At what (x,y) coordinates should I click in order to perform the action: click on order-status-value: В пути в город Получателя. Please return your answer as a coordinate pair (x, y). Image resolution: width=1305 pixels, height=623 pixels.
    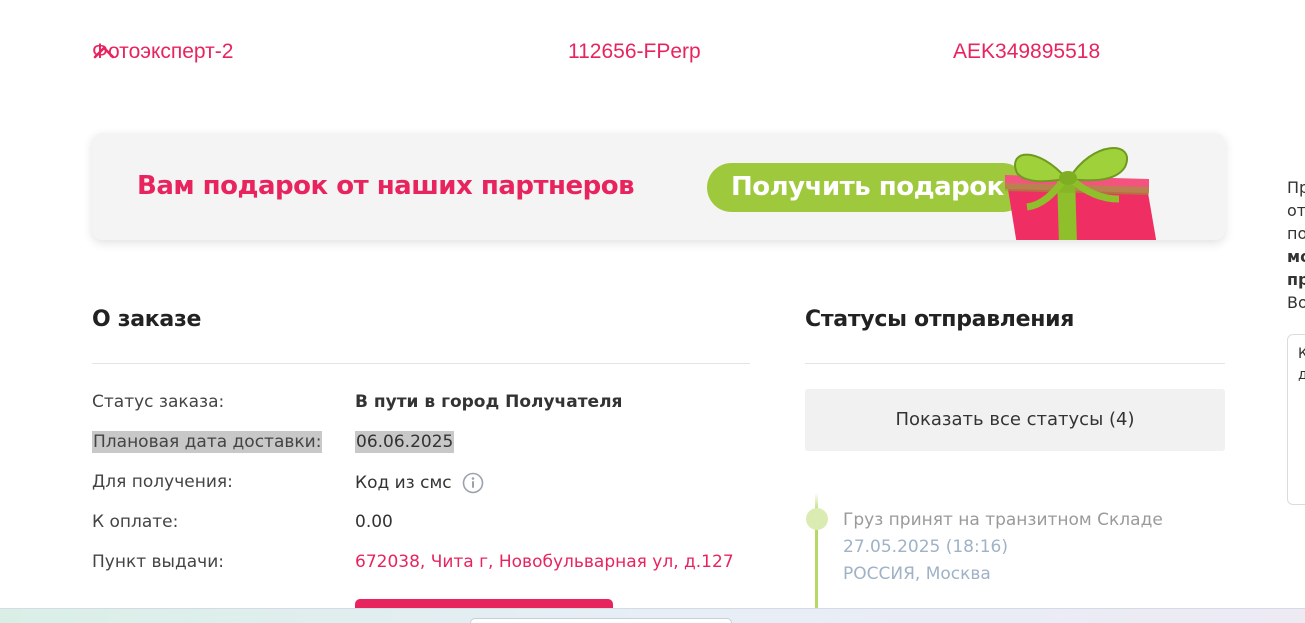
    Looking at the image, I should click on (489, 402).